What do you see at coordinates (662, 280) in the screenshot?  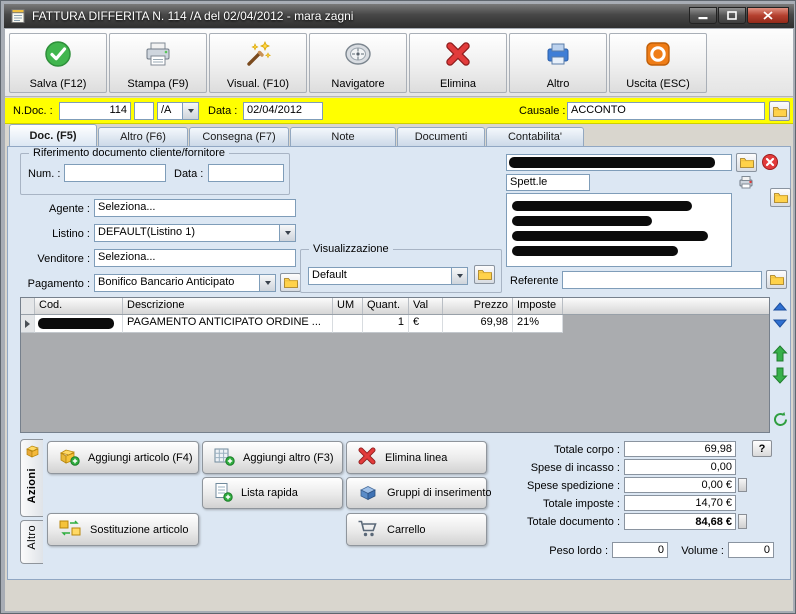 I see `referente-field` at bounding box center [662, 280].